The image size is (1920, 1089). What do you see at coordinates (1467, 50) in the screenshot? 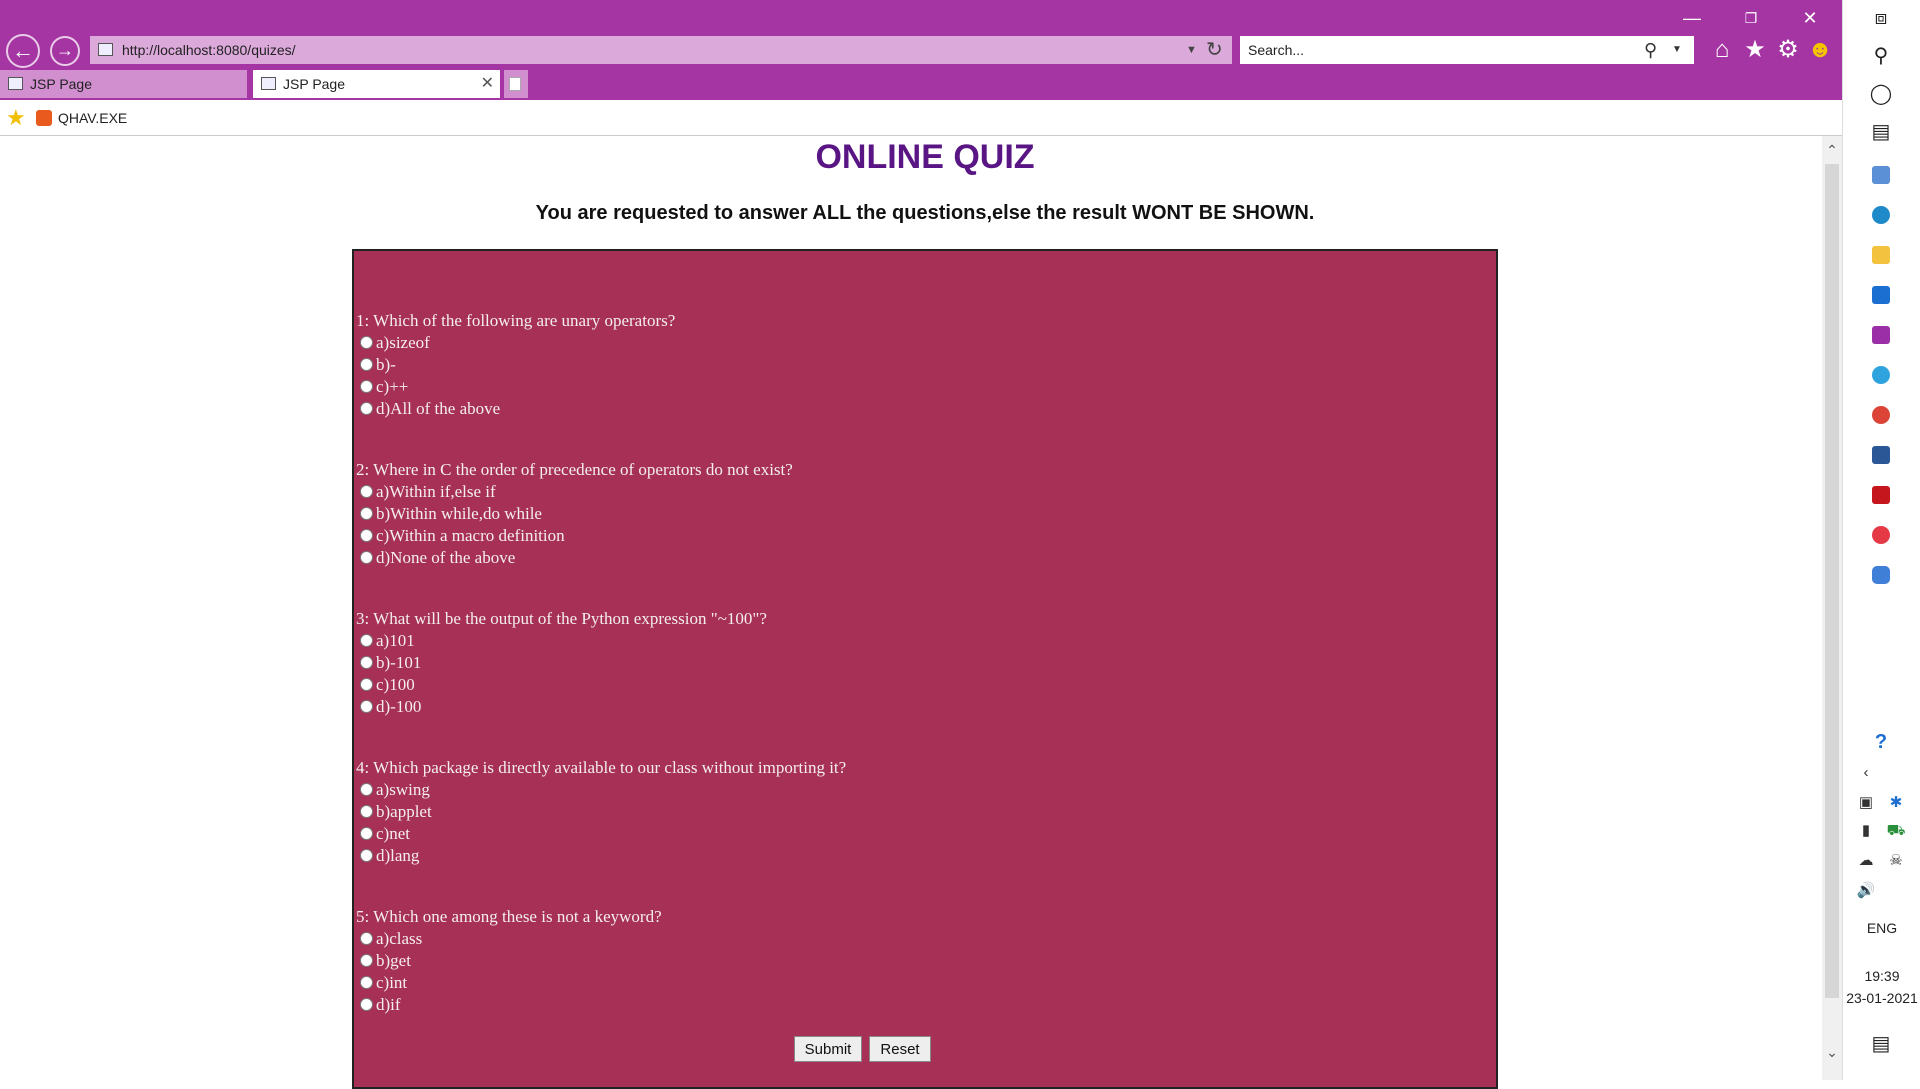
I see `search-box: Search... ⚲ ▼` at bounding box center [1467, 50].